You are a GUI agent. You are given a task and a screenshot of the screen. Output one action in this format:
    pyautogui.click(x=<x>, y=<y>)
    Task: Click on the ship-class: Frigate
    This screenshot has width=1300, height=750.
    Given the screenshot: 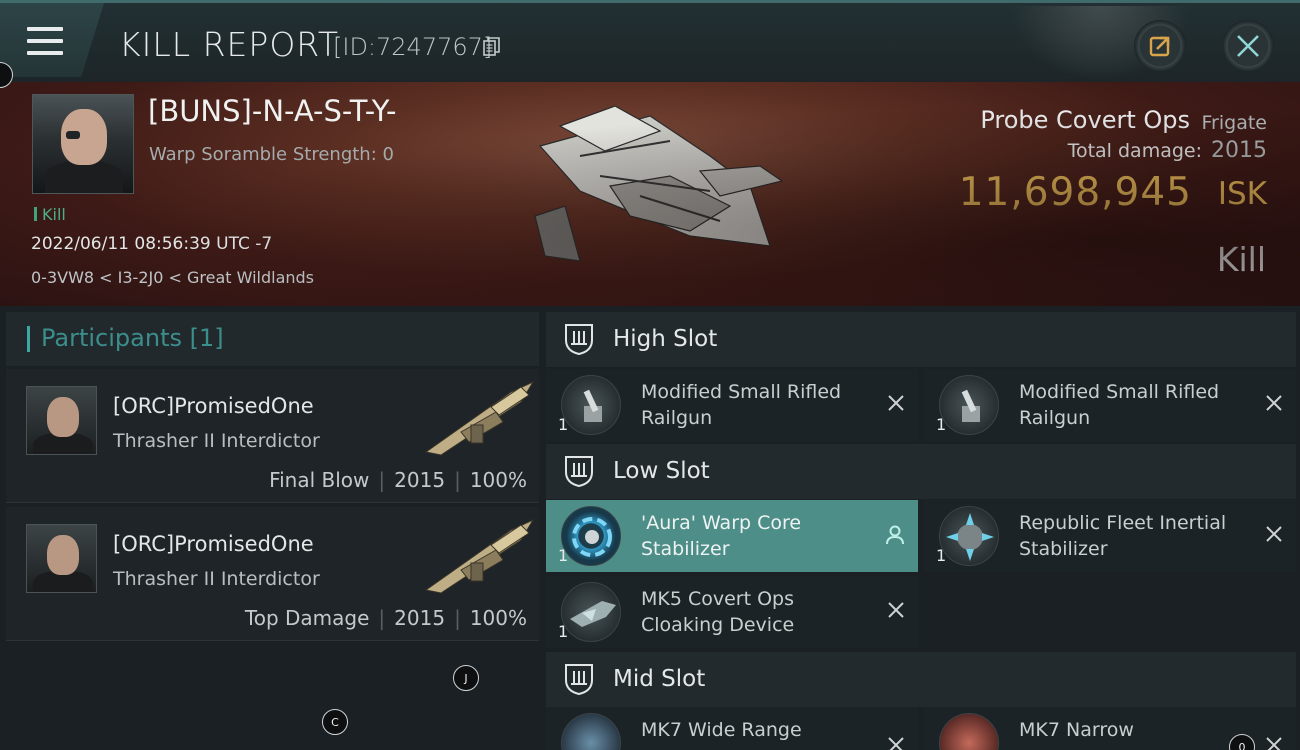 What is the action you would take?
    pyautogui.click(x=1234, y=123)
    